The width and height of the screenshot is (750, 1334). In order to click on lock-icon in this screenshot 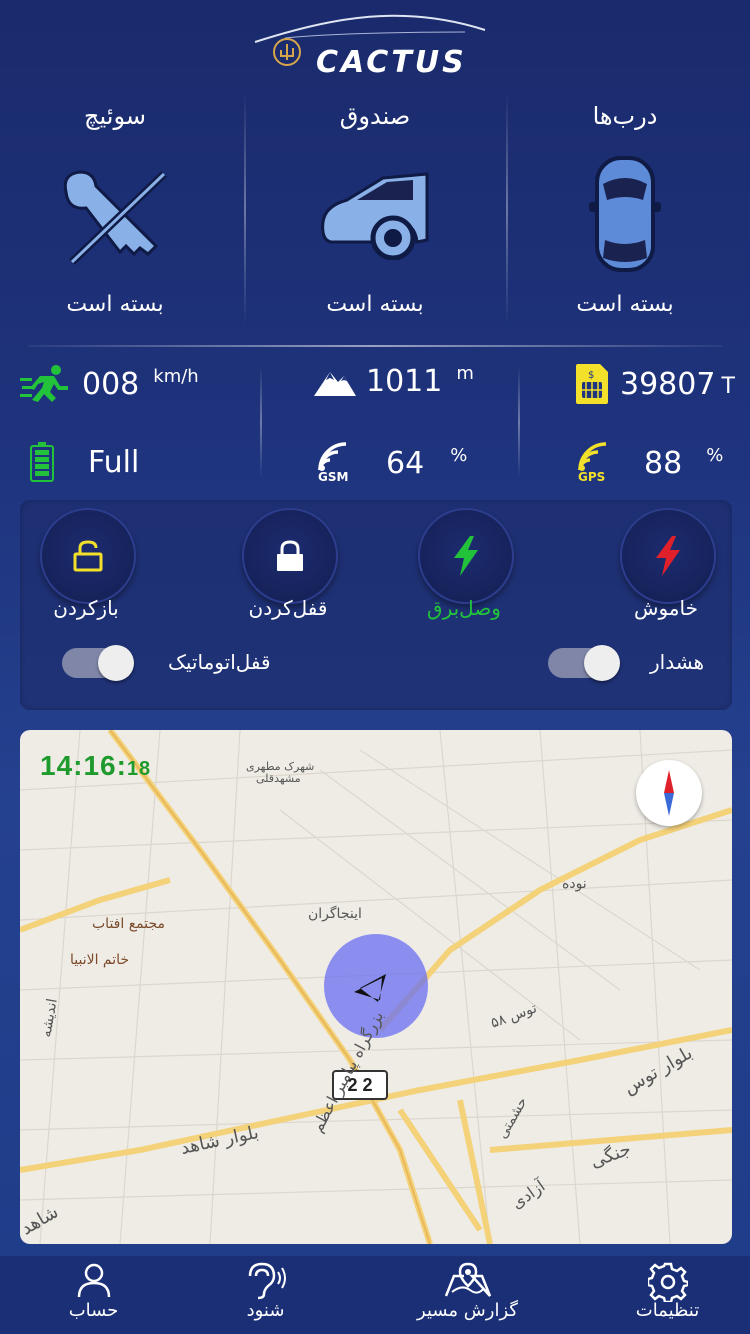, I will do `click(290, 555)`.